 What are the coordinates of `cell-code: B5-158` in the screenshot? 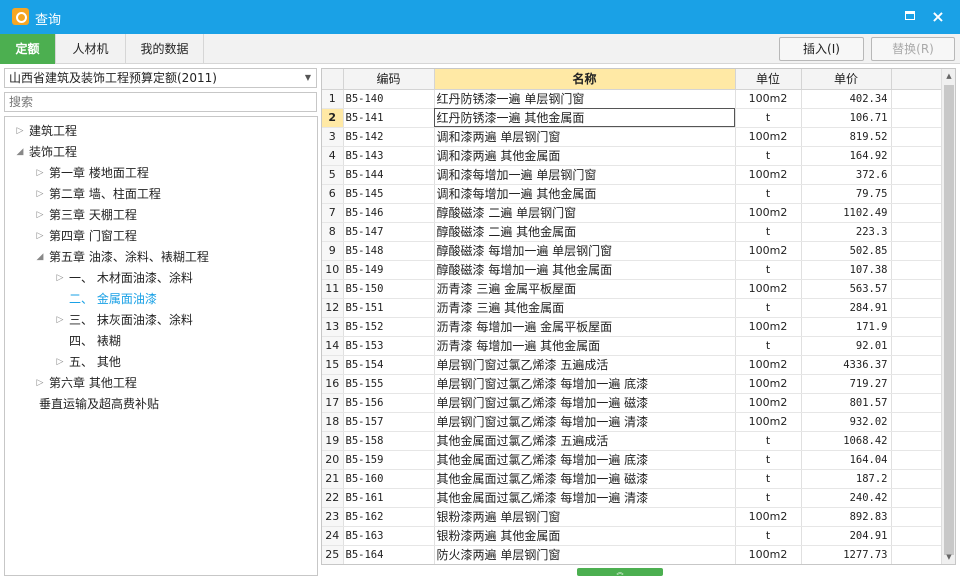 It's located at (389, 441).